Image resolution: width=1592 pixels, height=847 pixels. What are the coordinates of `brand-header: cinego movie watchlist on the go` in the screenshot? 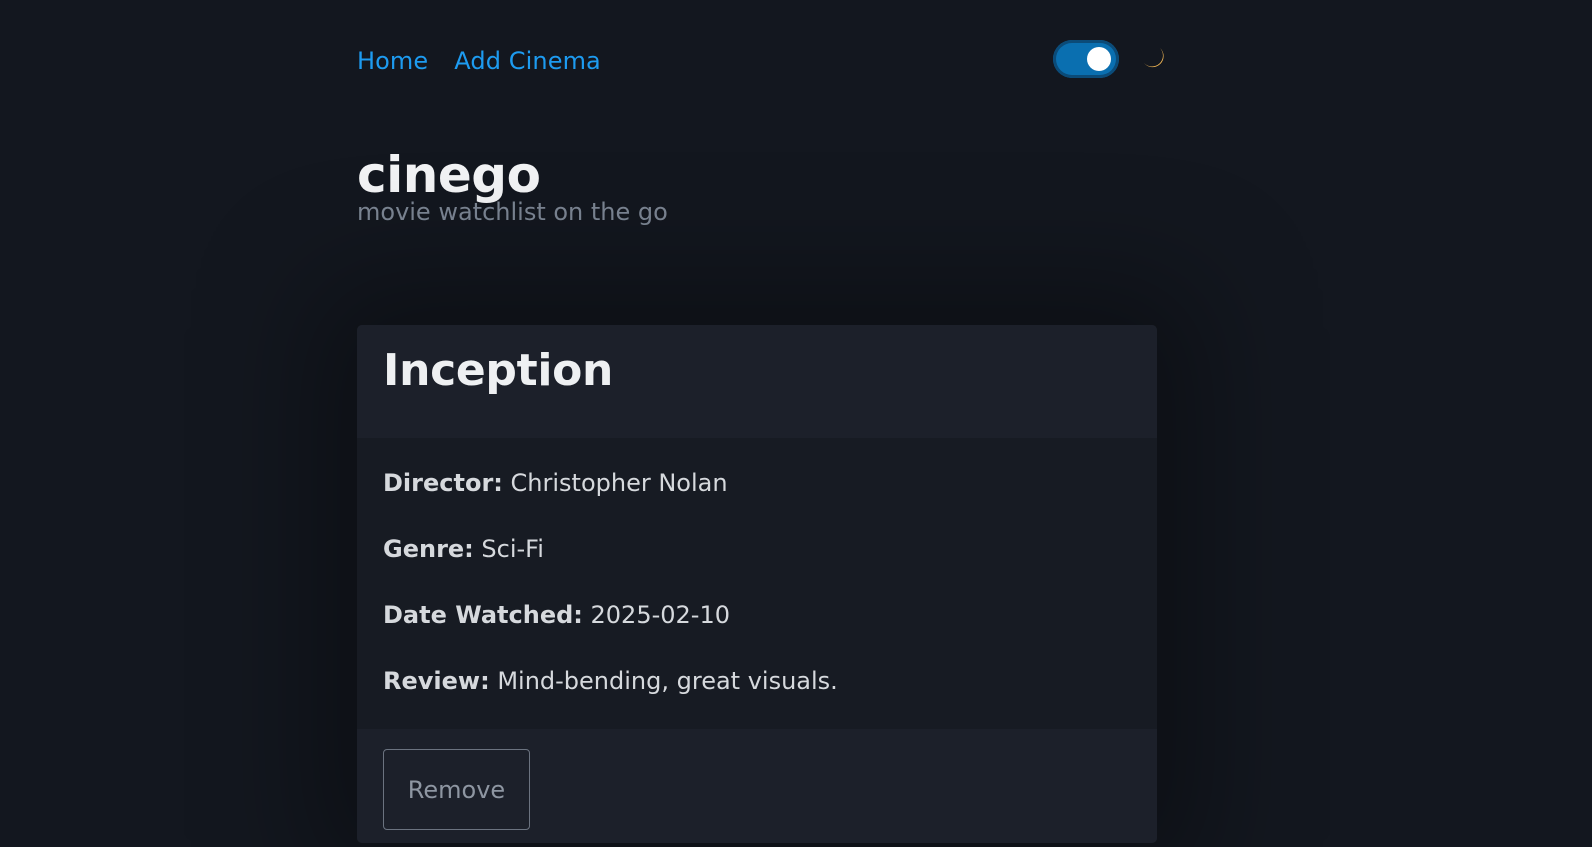 It's located at (512, 188).